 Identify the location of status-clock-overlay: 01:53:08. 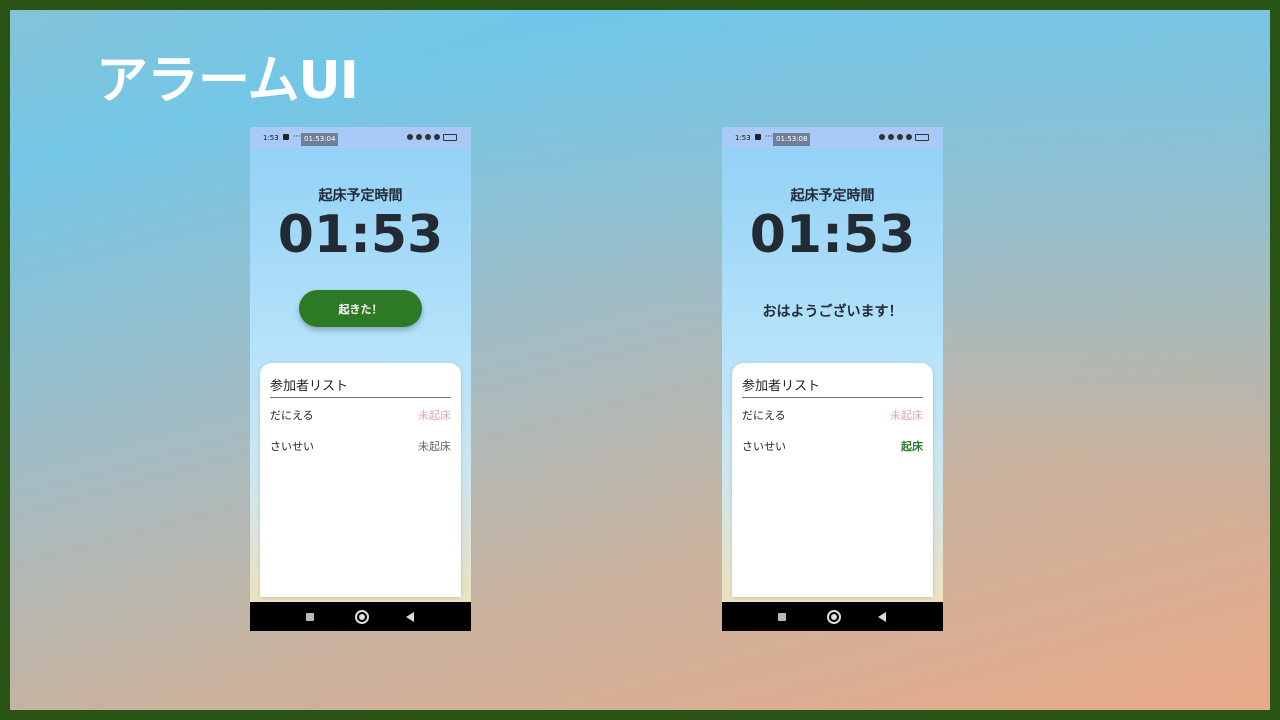
(792, 139).